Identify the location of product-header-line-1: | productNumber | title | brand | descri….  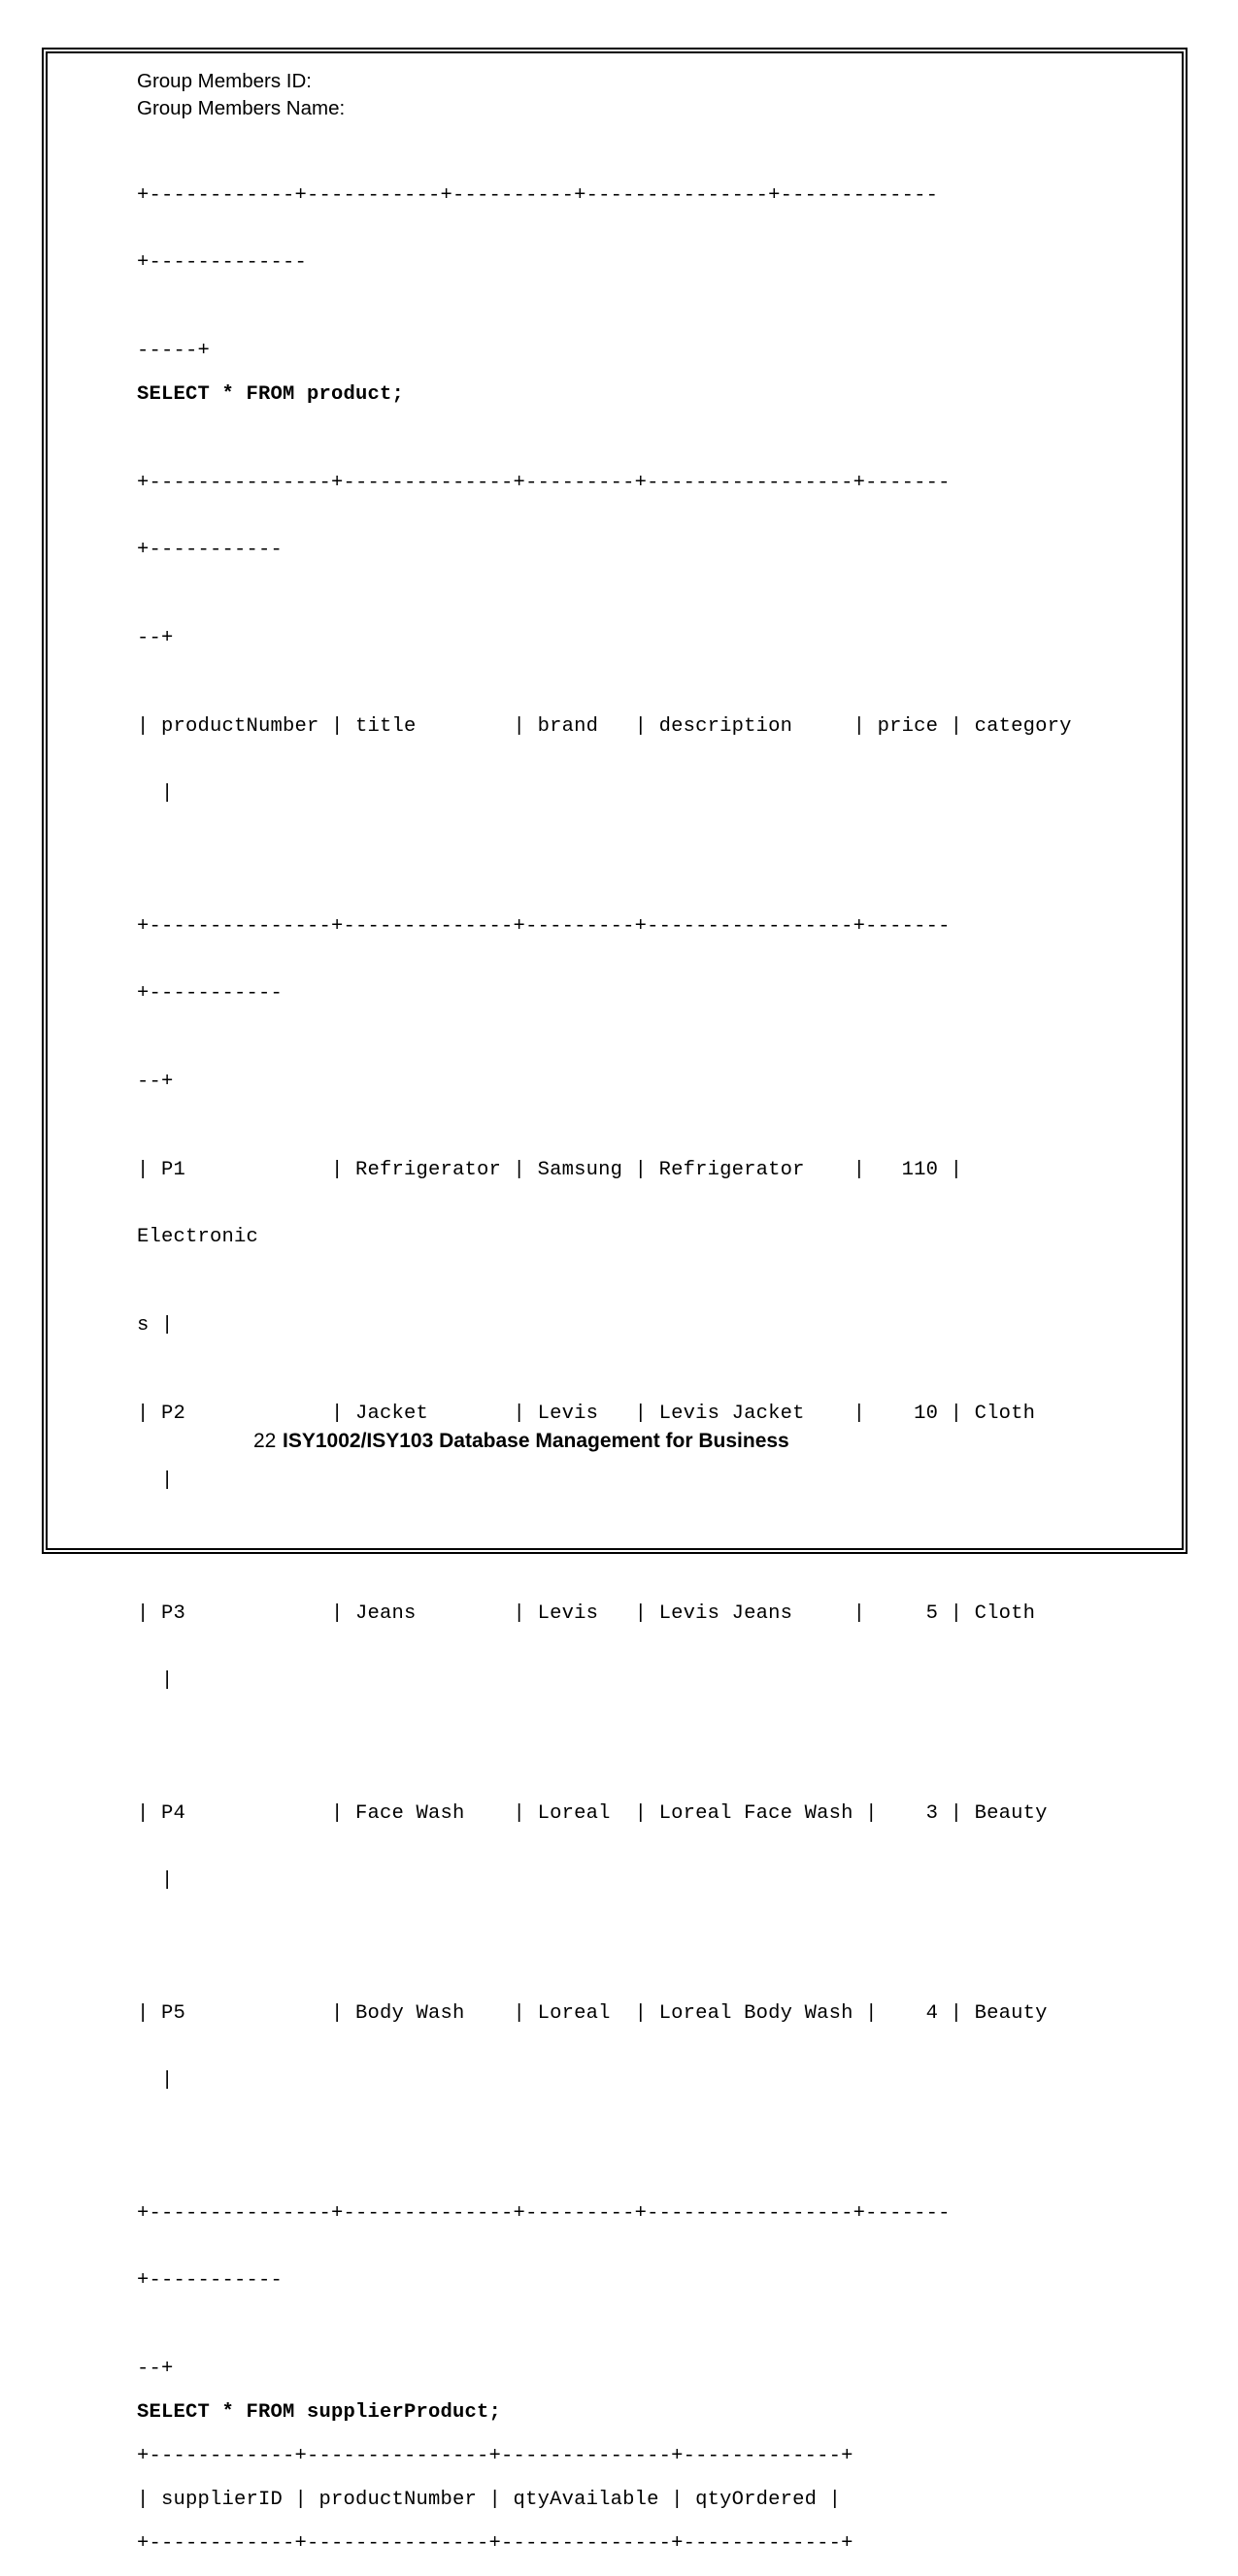
(605, 726).